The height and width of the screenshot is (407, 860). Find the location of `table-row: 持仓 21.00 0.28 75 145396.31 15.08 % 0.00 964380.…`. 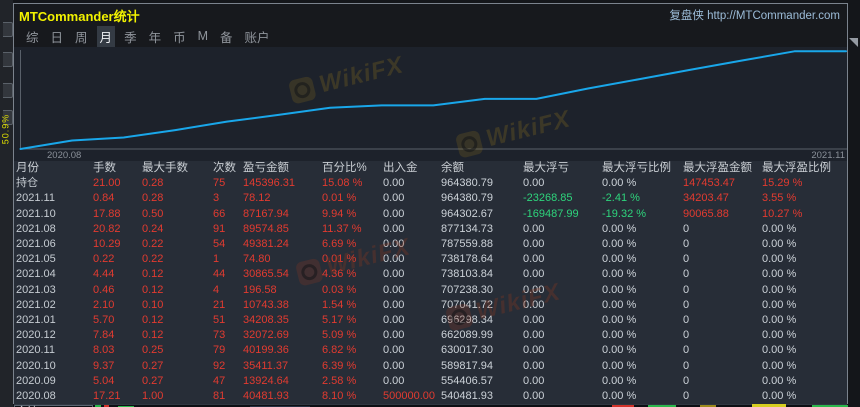

table-row: 持仓 21.00 0.28 75 145396.31 15.08 % 0.00 964380.… is located at coordinates (430, 183).